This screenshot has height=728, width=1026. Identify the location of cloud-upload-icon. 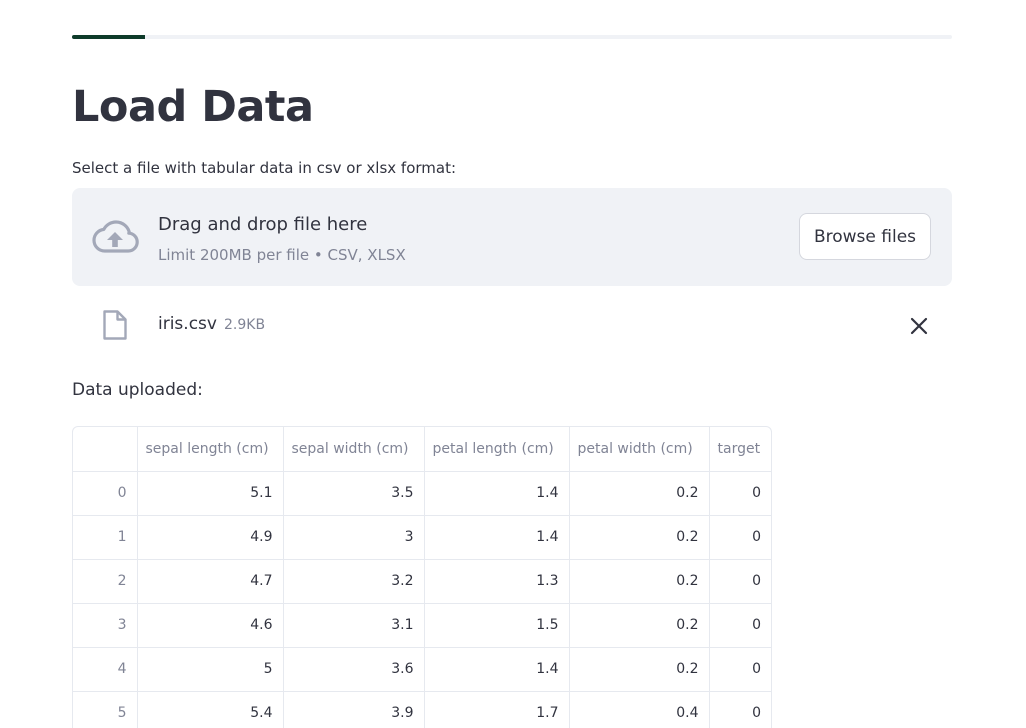
(115, 236).